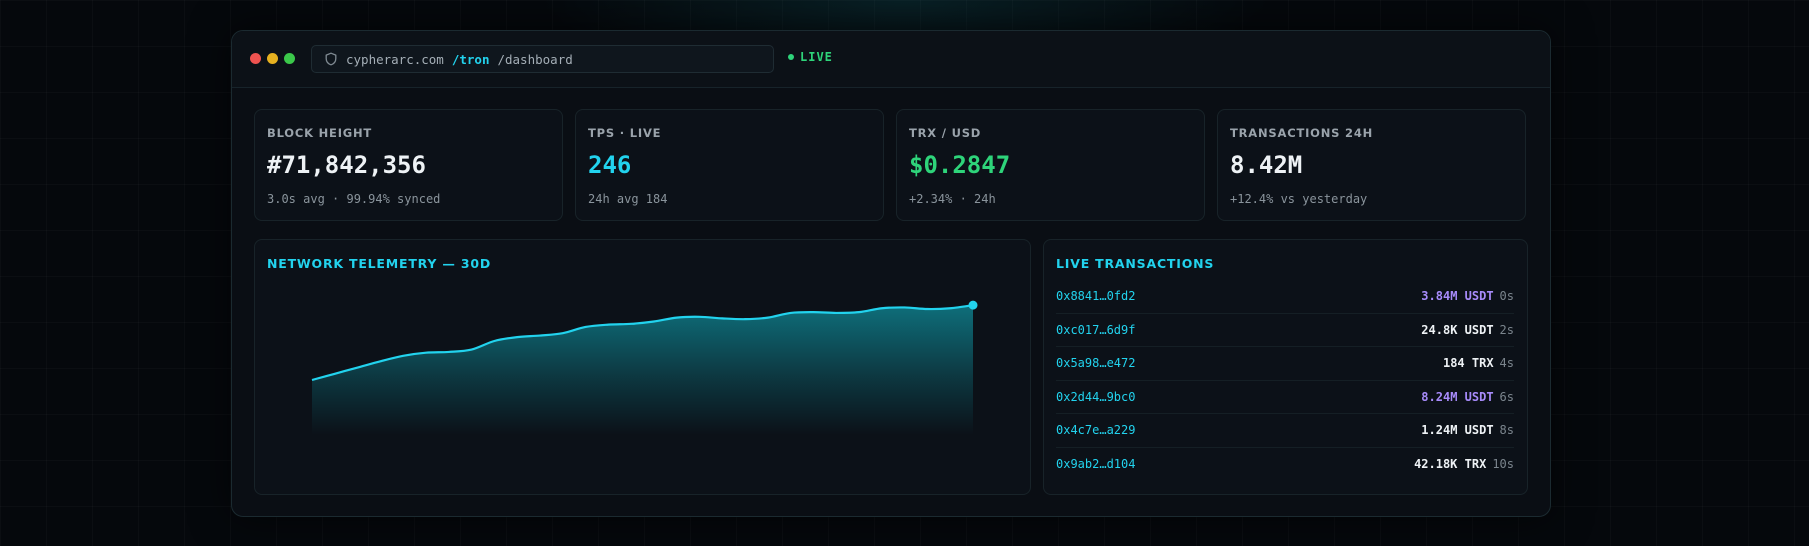  What do you see at coordinates (1457, 396) in the screenshot?
I see `transaction-amount: 8.24M USDT` at bounding box center [1457, 396].